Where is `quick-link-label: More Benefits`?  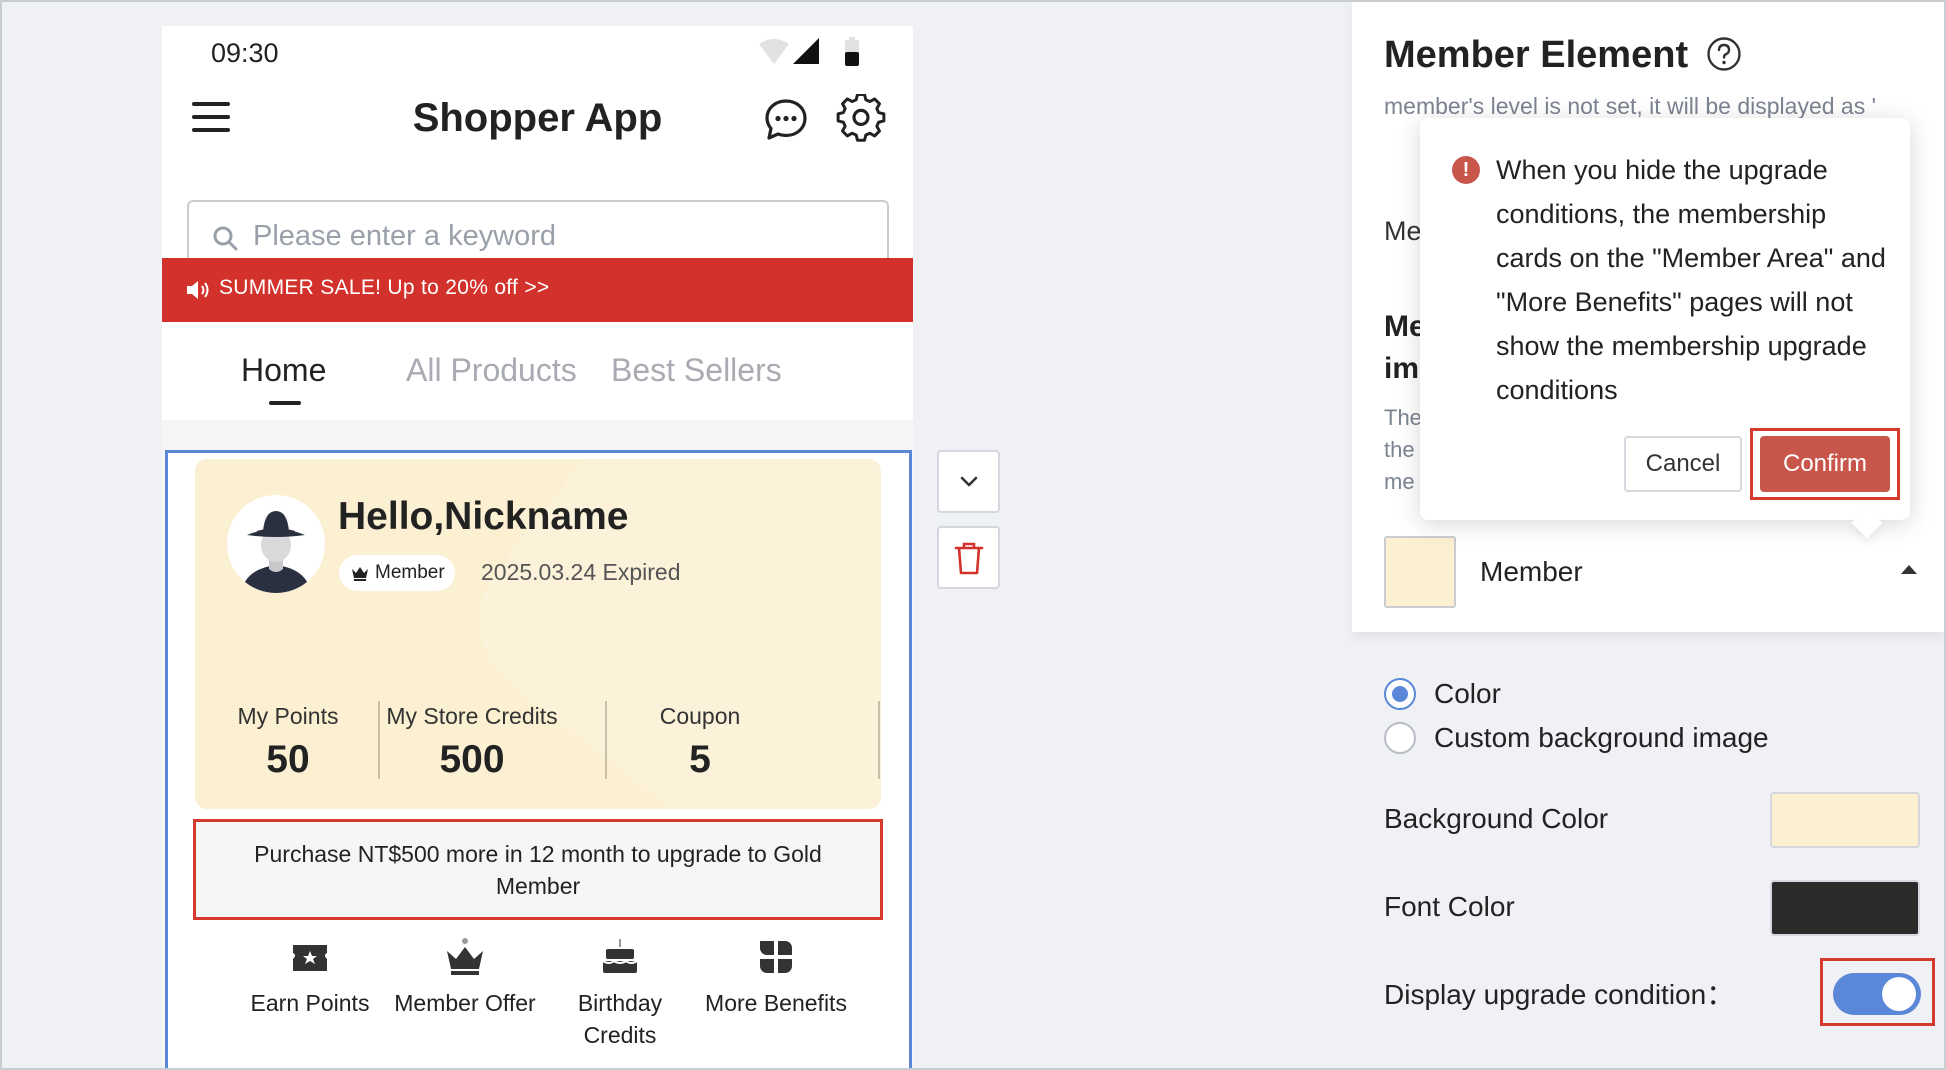
quick-link-label: More Benefits is located at coordinates (776, 1003).